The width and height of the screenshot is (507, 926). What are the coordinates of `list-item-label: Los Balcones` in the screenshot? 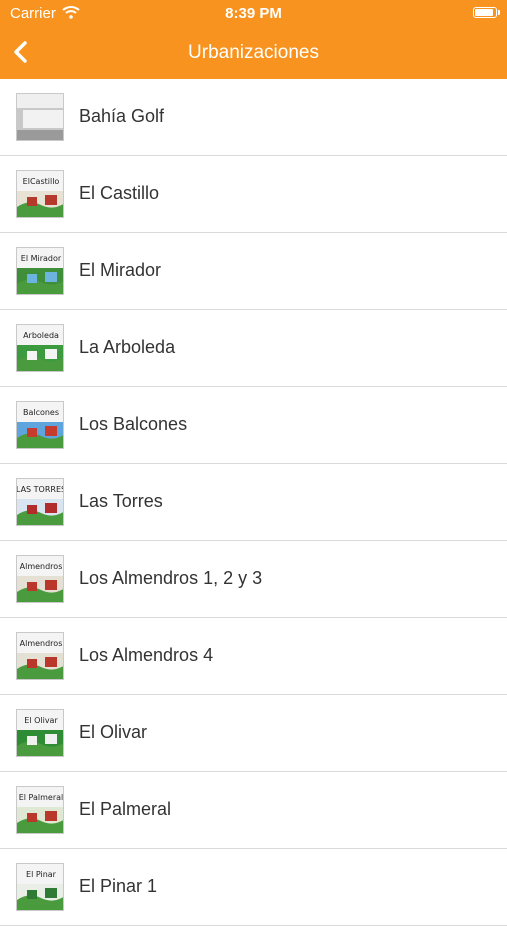 It's located at (133, 424).